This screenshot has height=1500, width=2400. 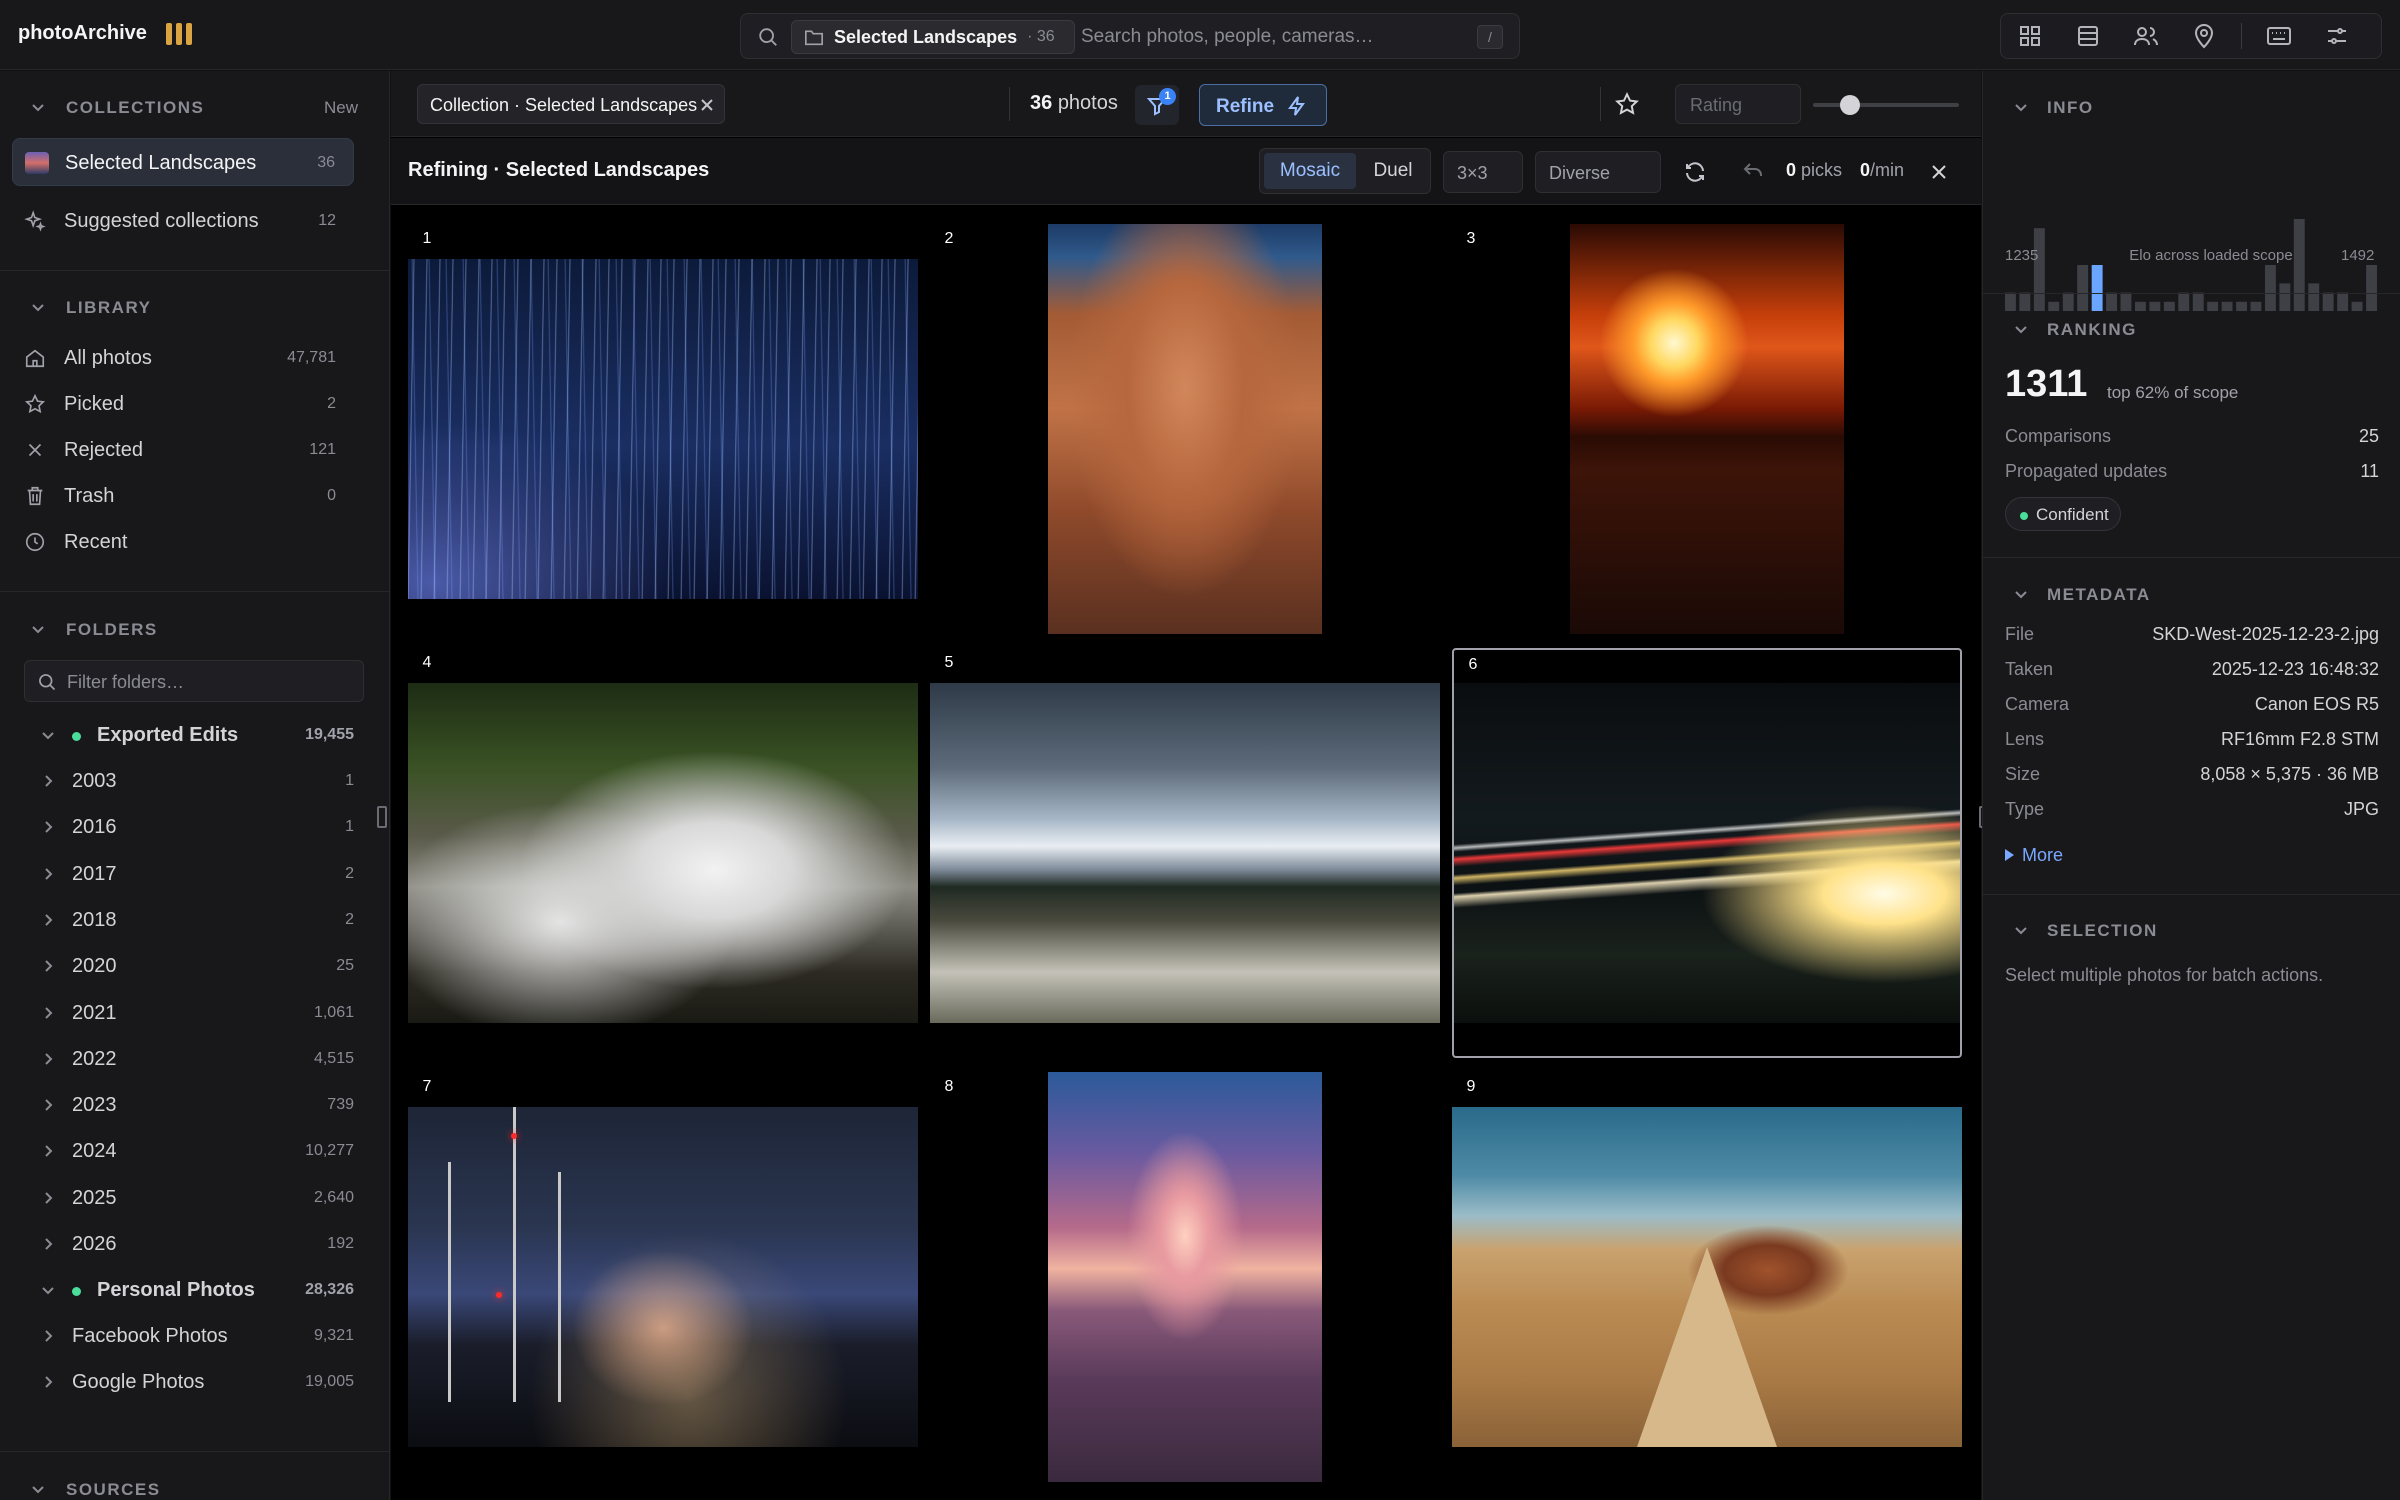 What do you see at coordinates (1822, 170) in the screenshot?
I see `picks-label: picks` at bounding box center [1822, 170].